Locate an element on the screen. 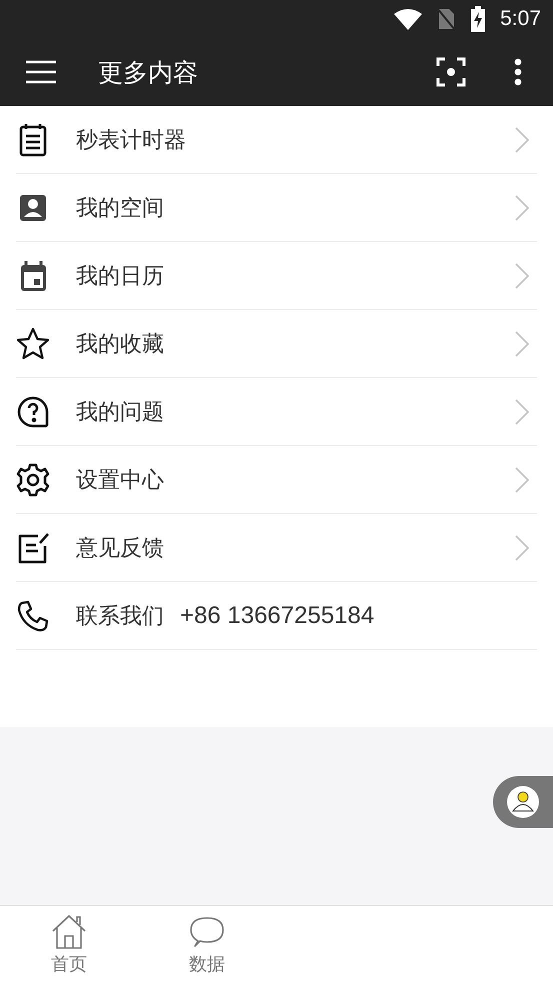 Image resolution: width=553 pixels, height=983 pixels. star-icon is located at coordinates (33, 343).